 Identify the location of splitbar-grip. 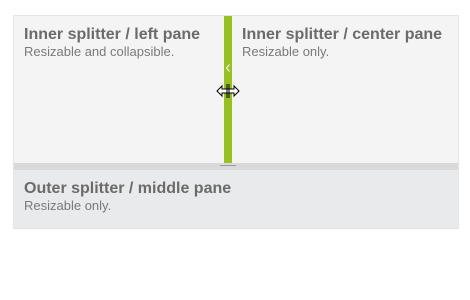
(228, 165).